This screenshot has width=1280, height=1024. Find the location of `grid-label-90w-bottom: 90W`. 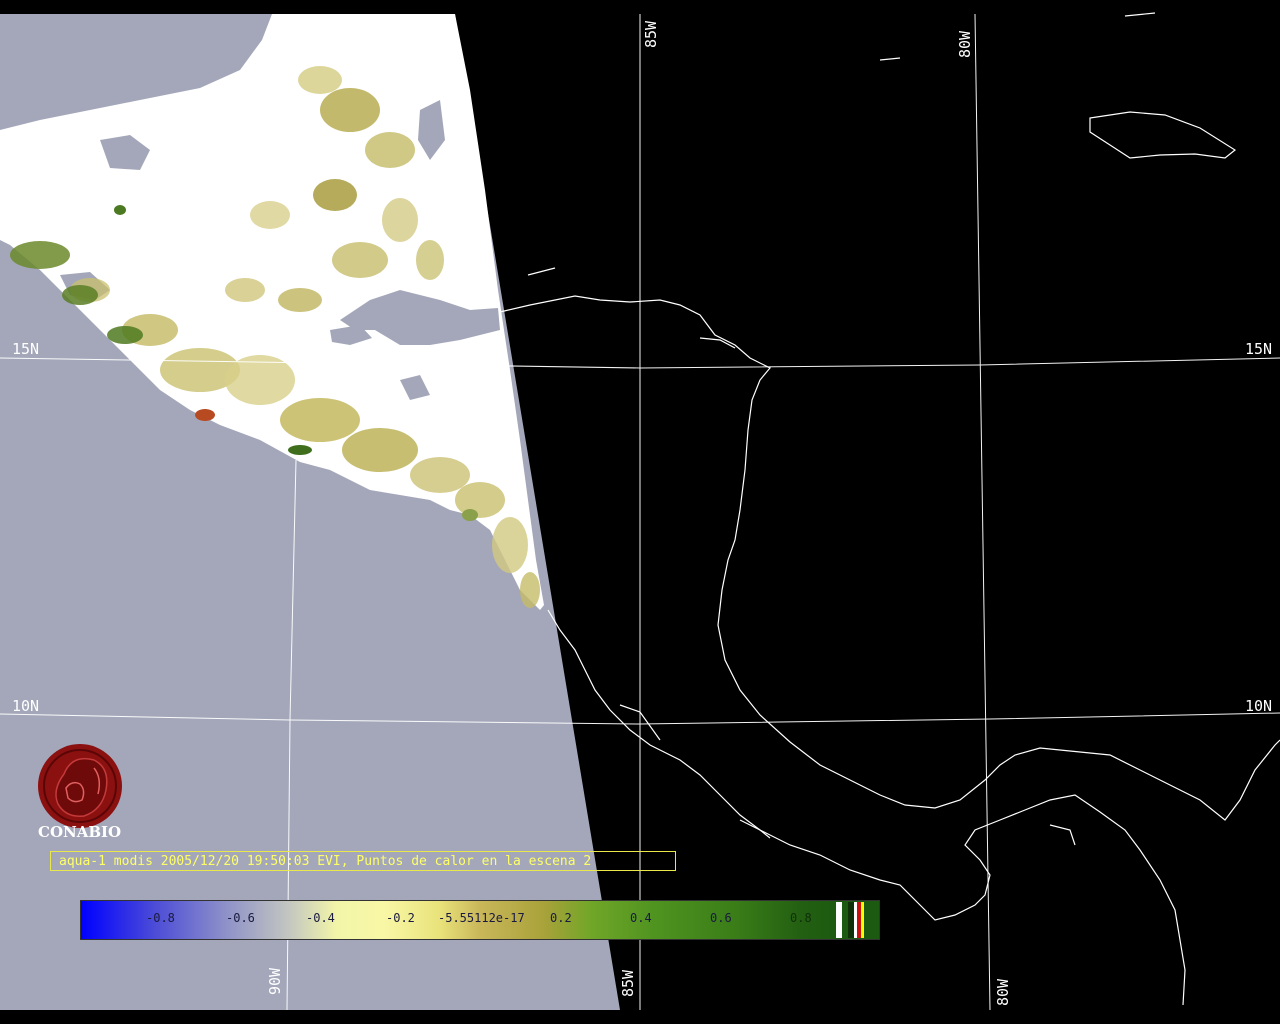

grid-label-90w-bottom: 90W is located at coordinates (275, 981).